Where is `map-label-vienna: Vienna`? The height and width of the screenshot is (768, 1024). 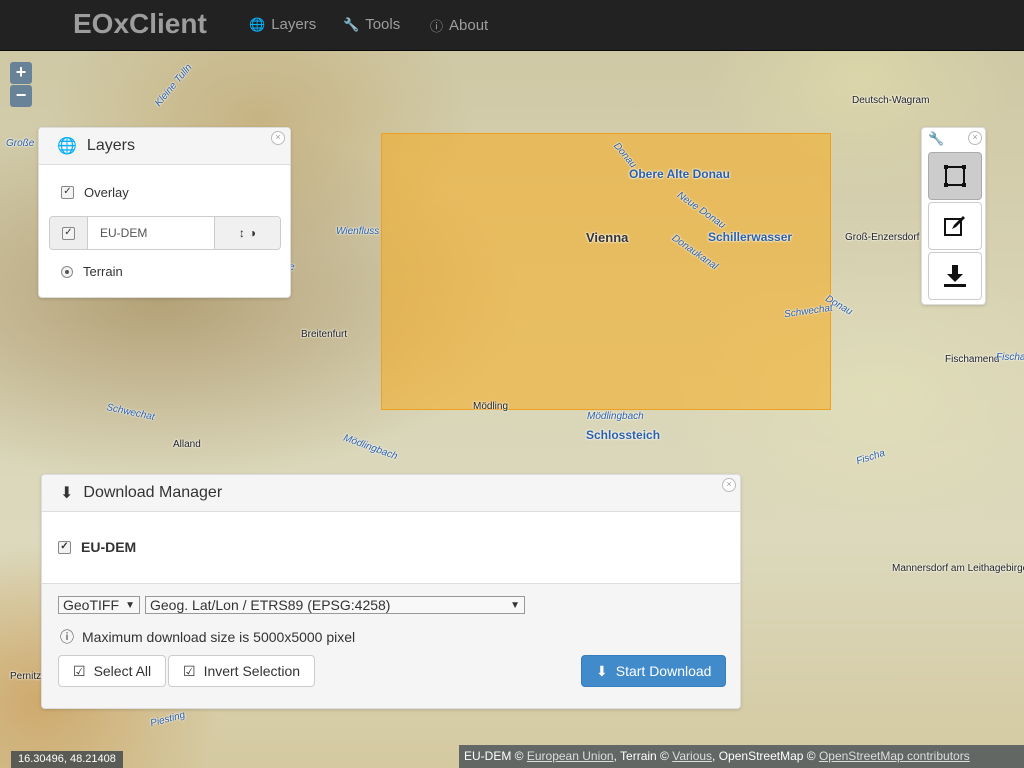 map-label-vienna: Vienna is located at coordinates (607, 237).